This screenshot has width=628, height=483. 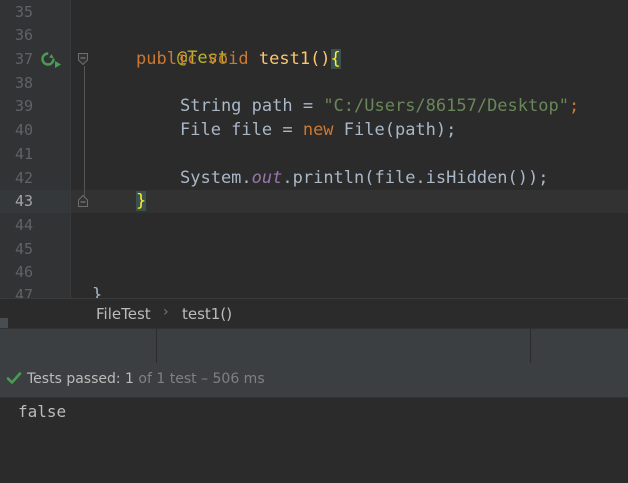 What do you see at coordinates (446, 106) in the screenshot?
I see `string-literal: "C:/Users/86157/Desktop"` at bounding box center [446, 106].